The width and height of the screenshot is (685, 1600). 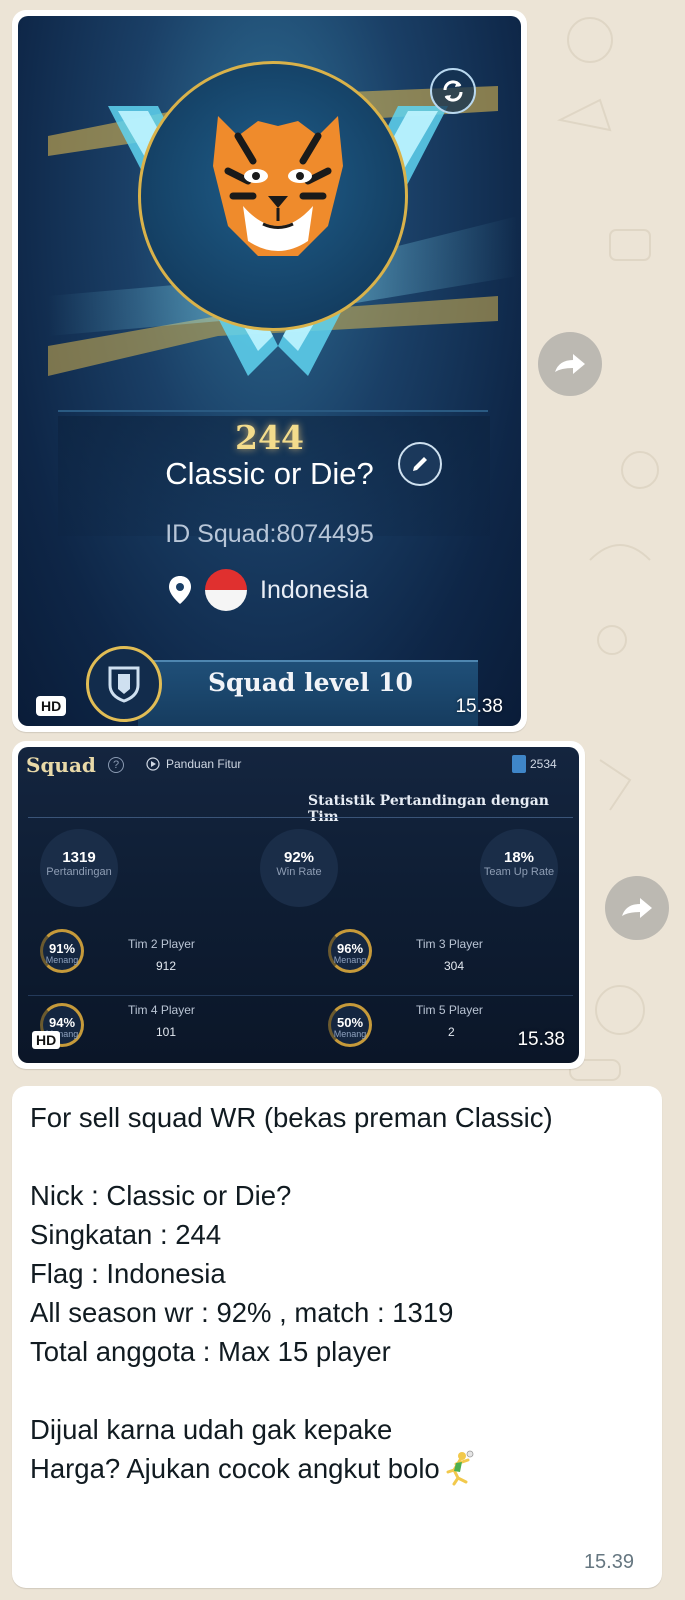 I want to click on team2-count: 912, so click(x=166, y=966).